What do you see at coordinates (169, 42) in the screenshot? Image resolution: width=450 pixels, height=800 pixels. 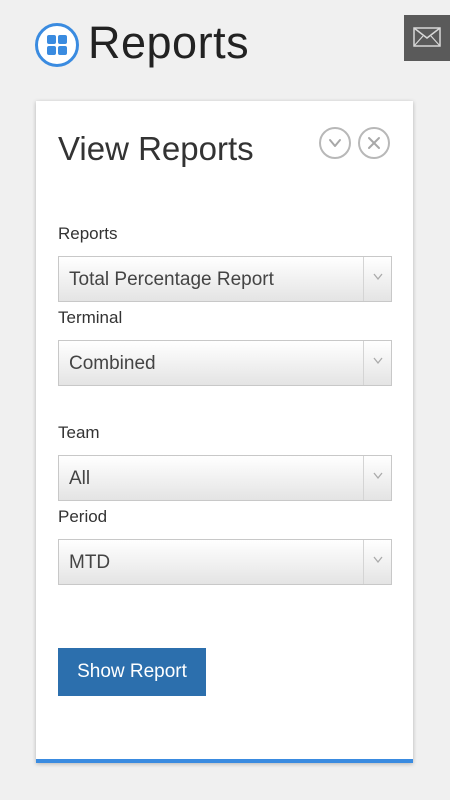 I see `page-title: Reports` at bounding box center [169, 42].